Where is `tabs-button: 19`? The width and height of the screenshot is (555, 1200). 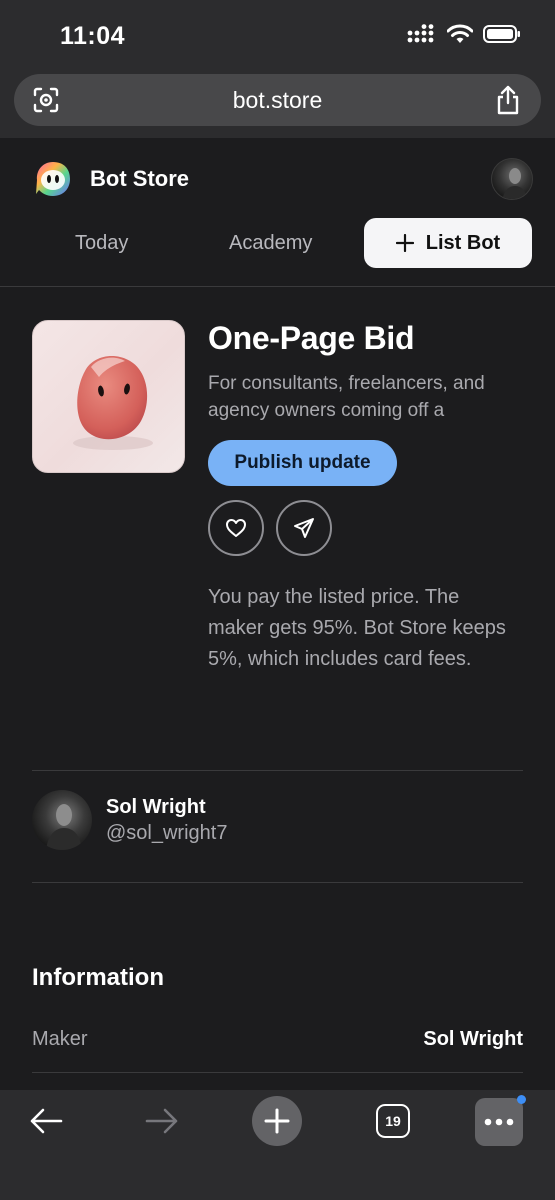 tabs-button: 19 is located at coordinates (393, 1121).